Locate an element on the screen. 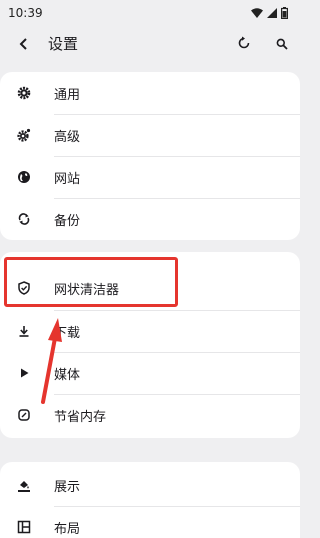 This screenshot has height=538, width=320. status-bar: 10:39 is located at coordinates (150, 13).